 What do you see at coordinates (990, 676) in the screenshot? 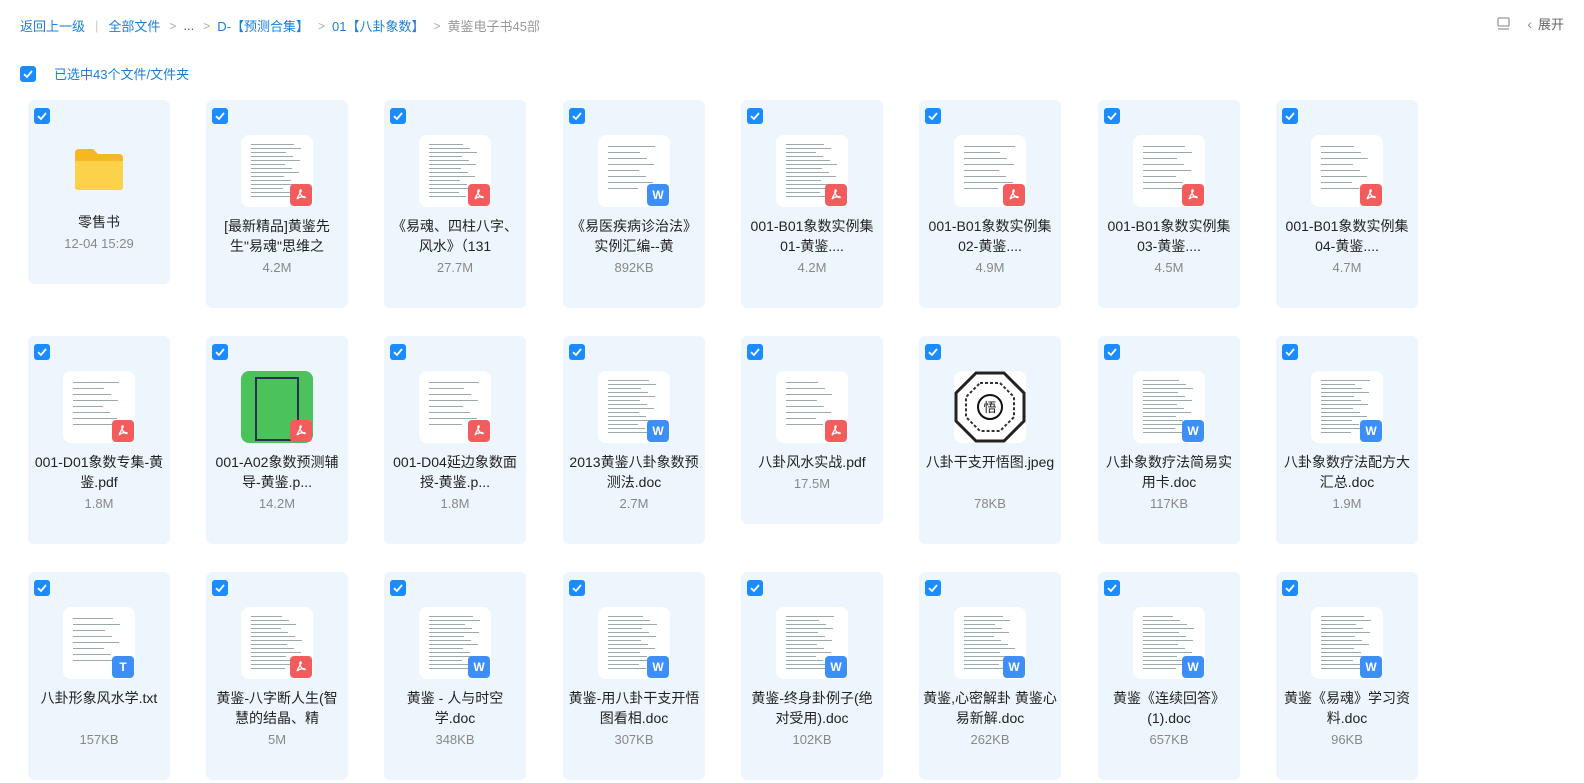
I see `file-card: W 黄鉴,心密解卦 黄鉴心易新解.doc 262KB` at bounding box center [990, 676].